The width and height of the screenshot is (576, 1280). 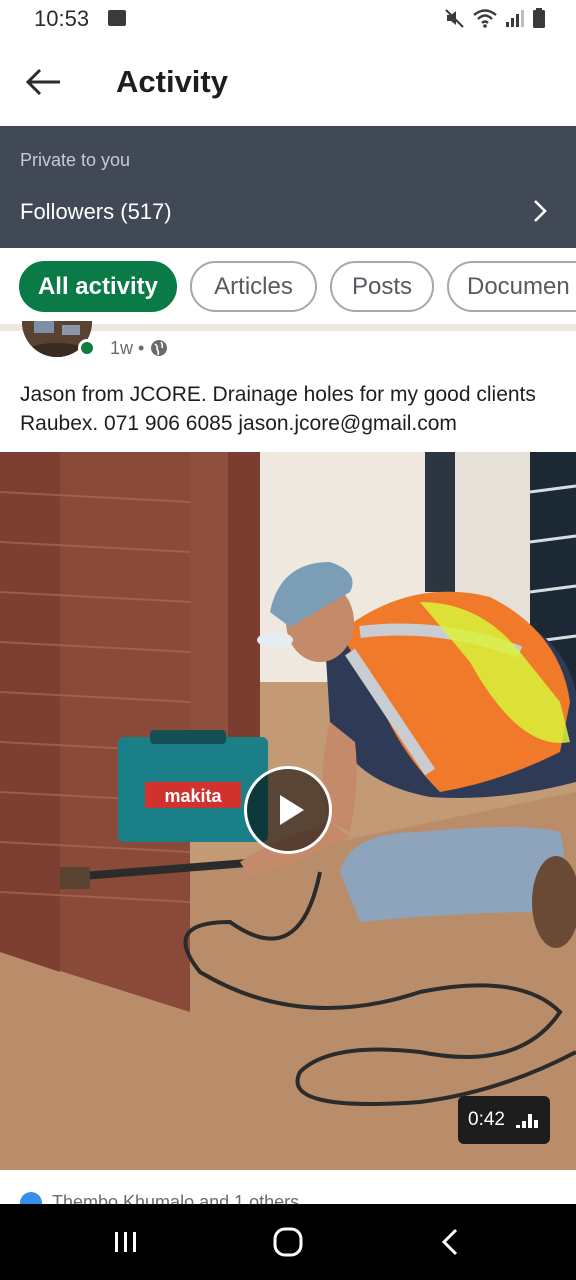 What do you see at coordinates (98, 286) in the screenshot?
I see `chip-all-activity: All activity` at bounding box center [98, 286].